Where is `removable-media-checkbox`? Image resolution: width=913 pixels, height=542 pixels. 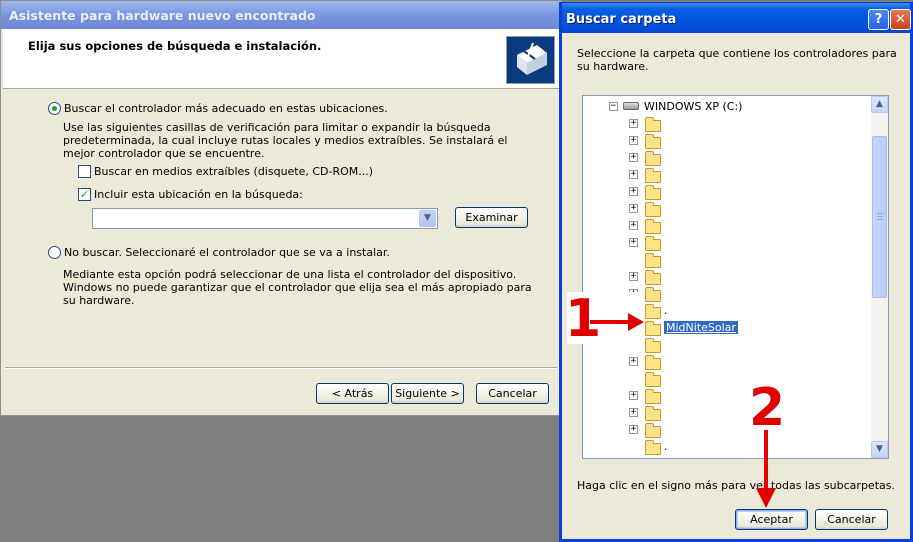 removable-media-checkbox is located at coordinates (84, 171).